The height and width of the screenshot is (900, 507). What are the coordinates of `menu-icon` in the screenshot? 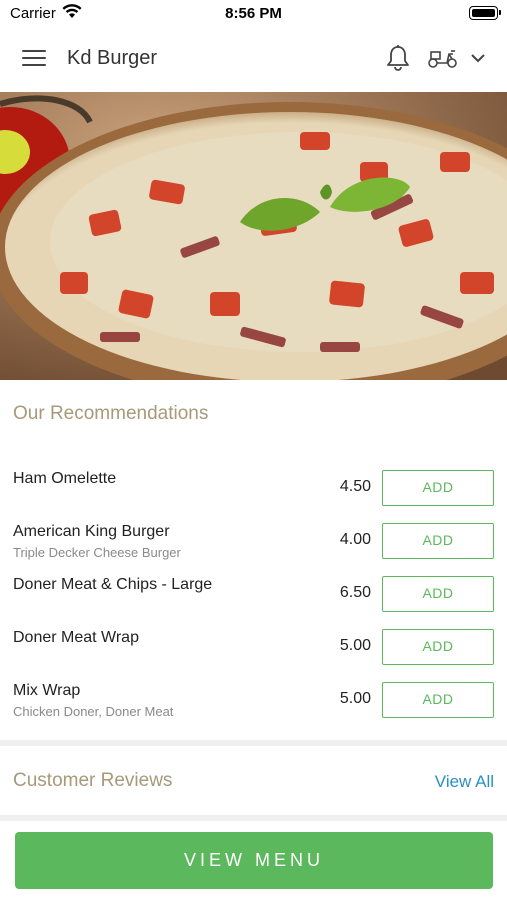 It's located at (34, 59).